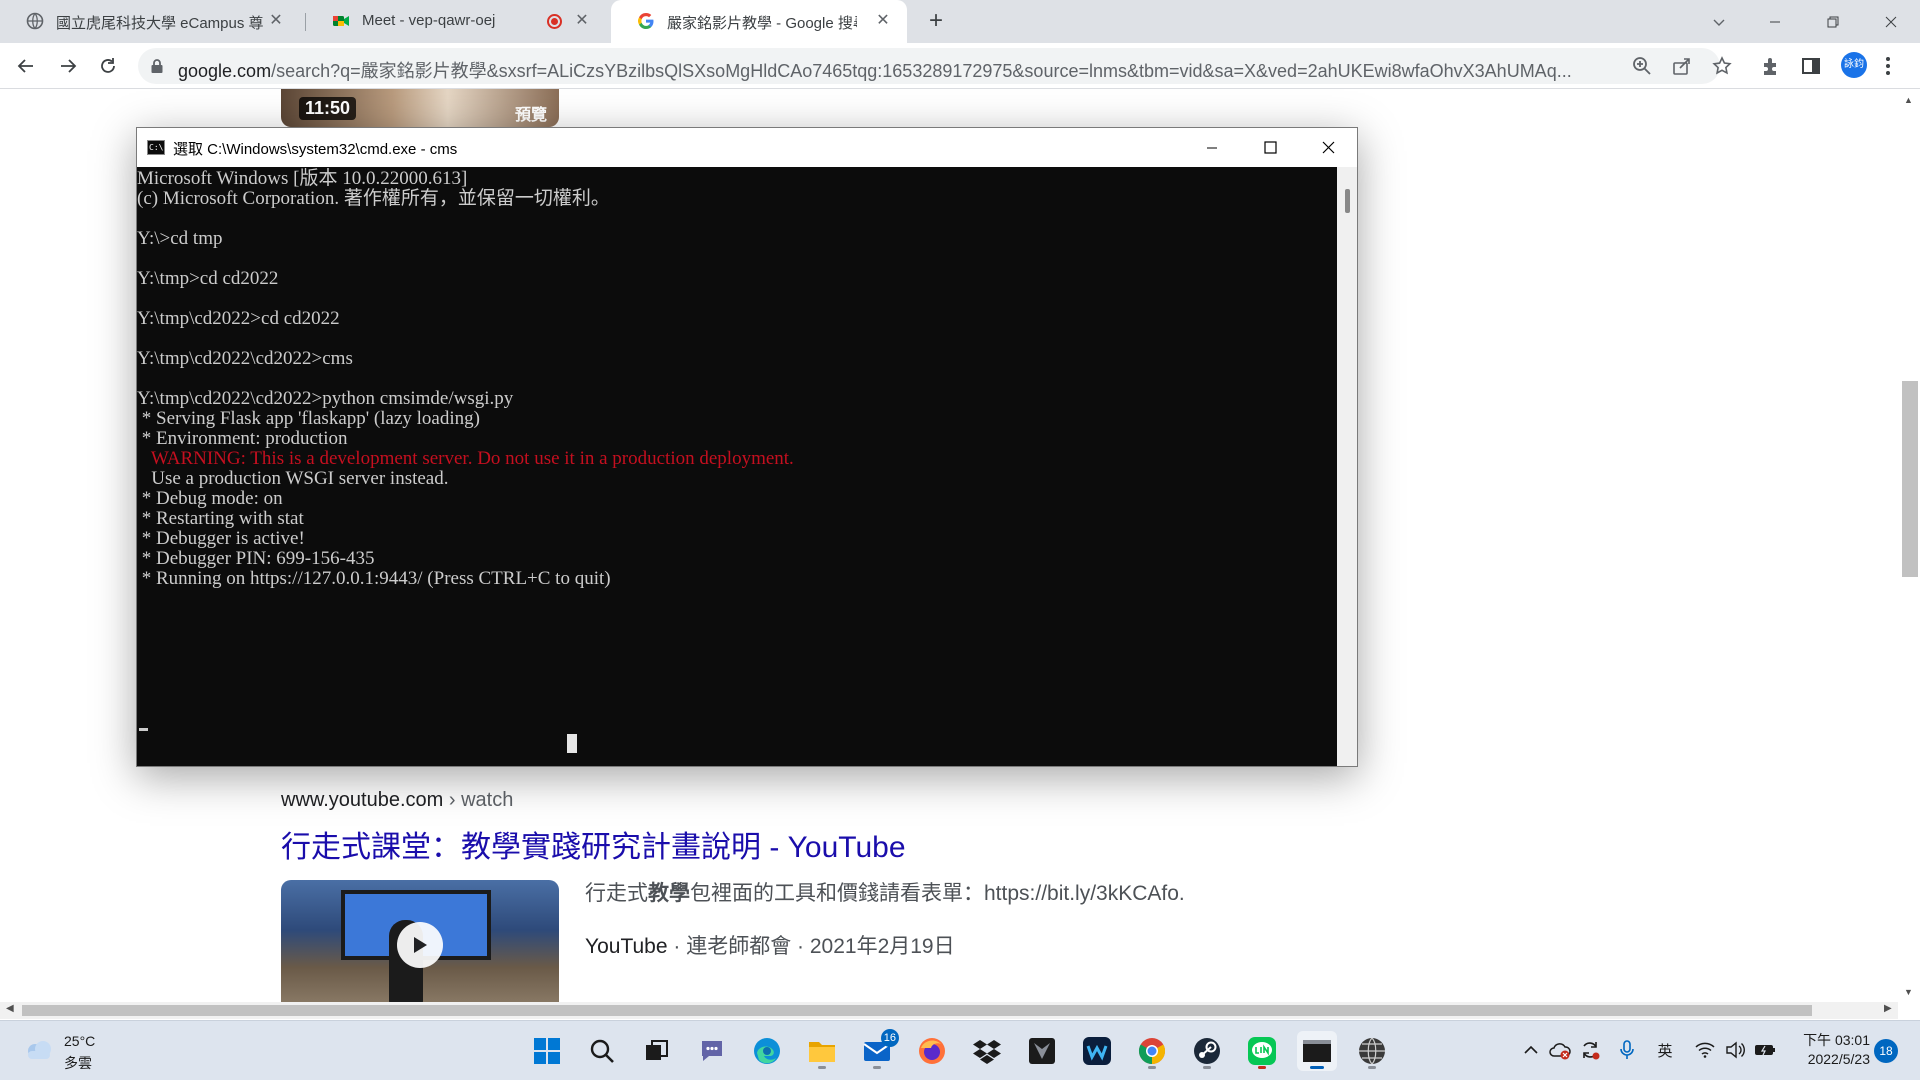 This screenshot has width=1920, height=1080. I want to click on console-line: Y:\tmp\cd2022\cd2022>cms, so click(245, 358).